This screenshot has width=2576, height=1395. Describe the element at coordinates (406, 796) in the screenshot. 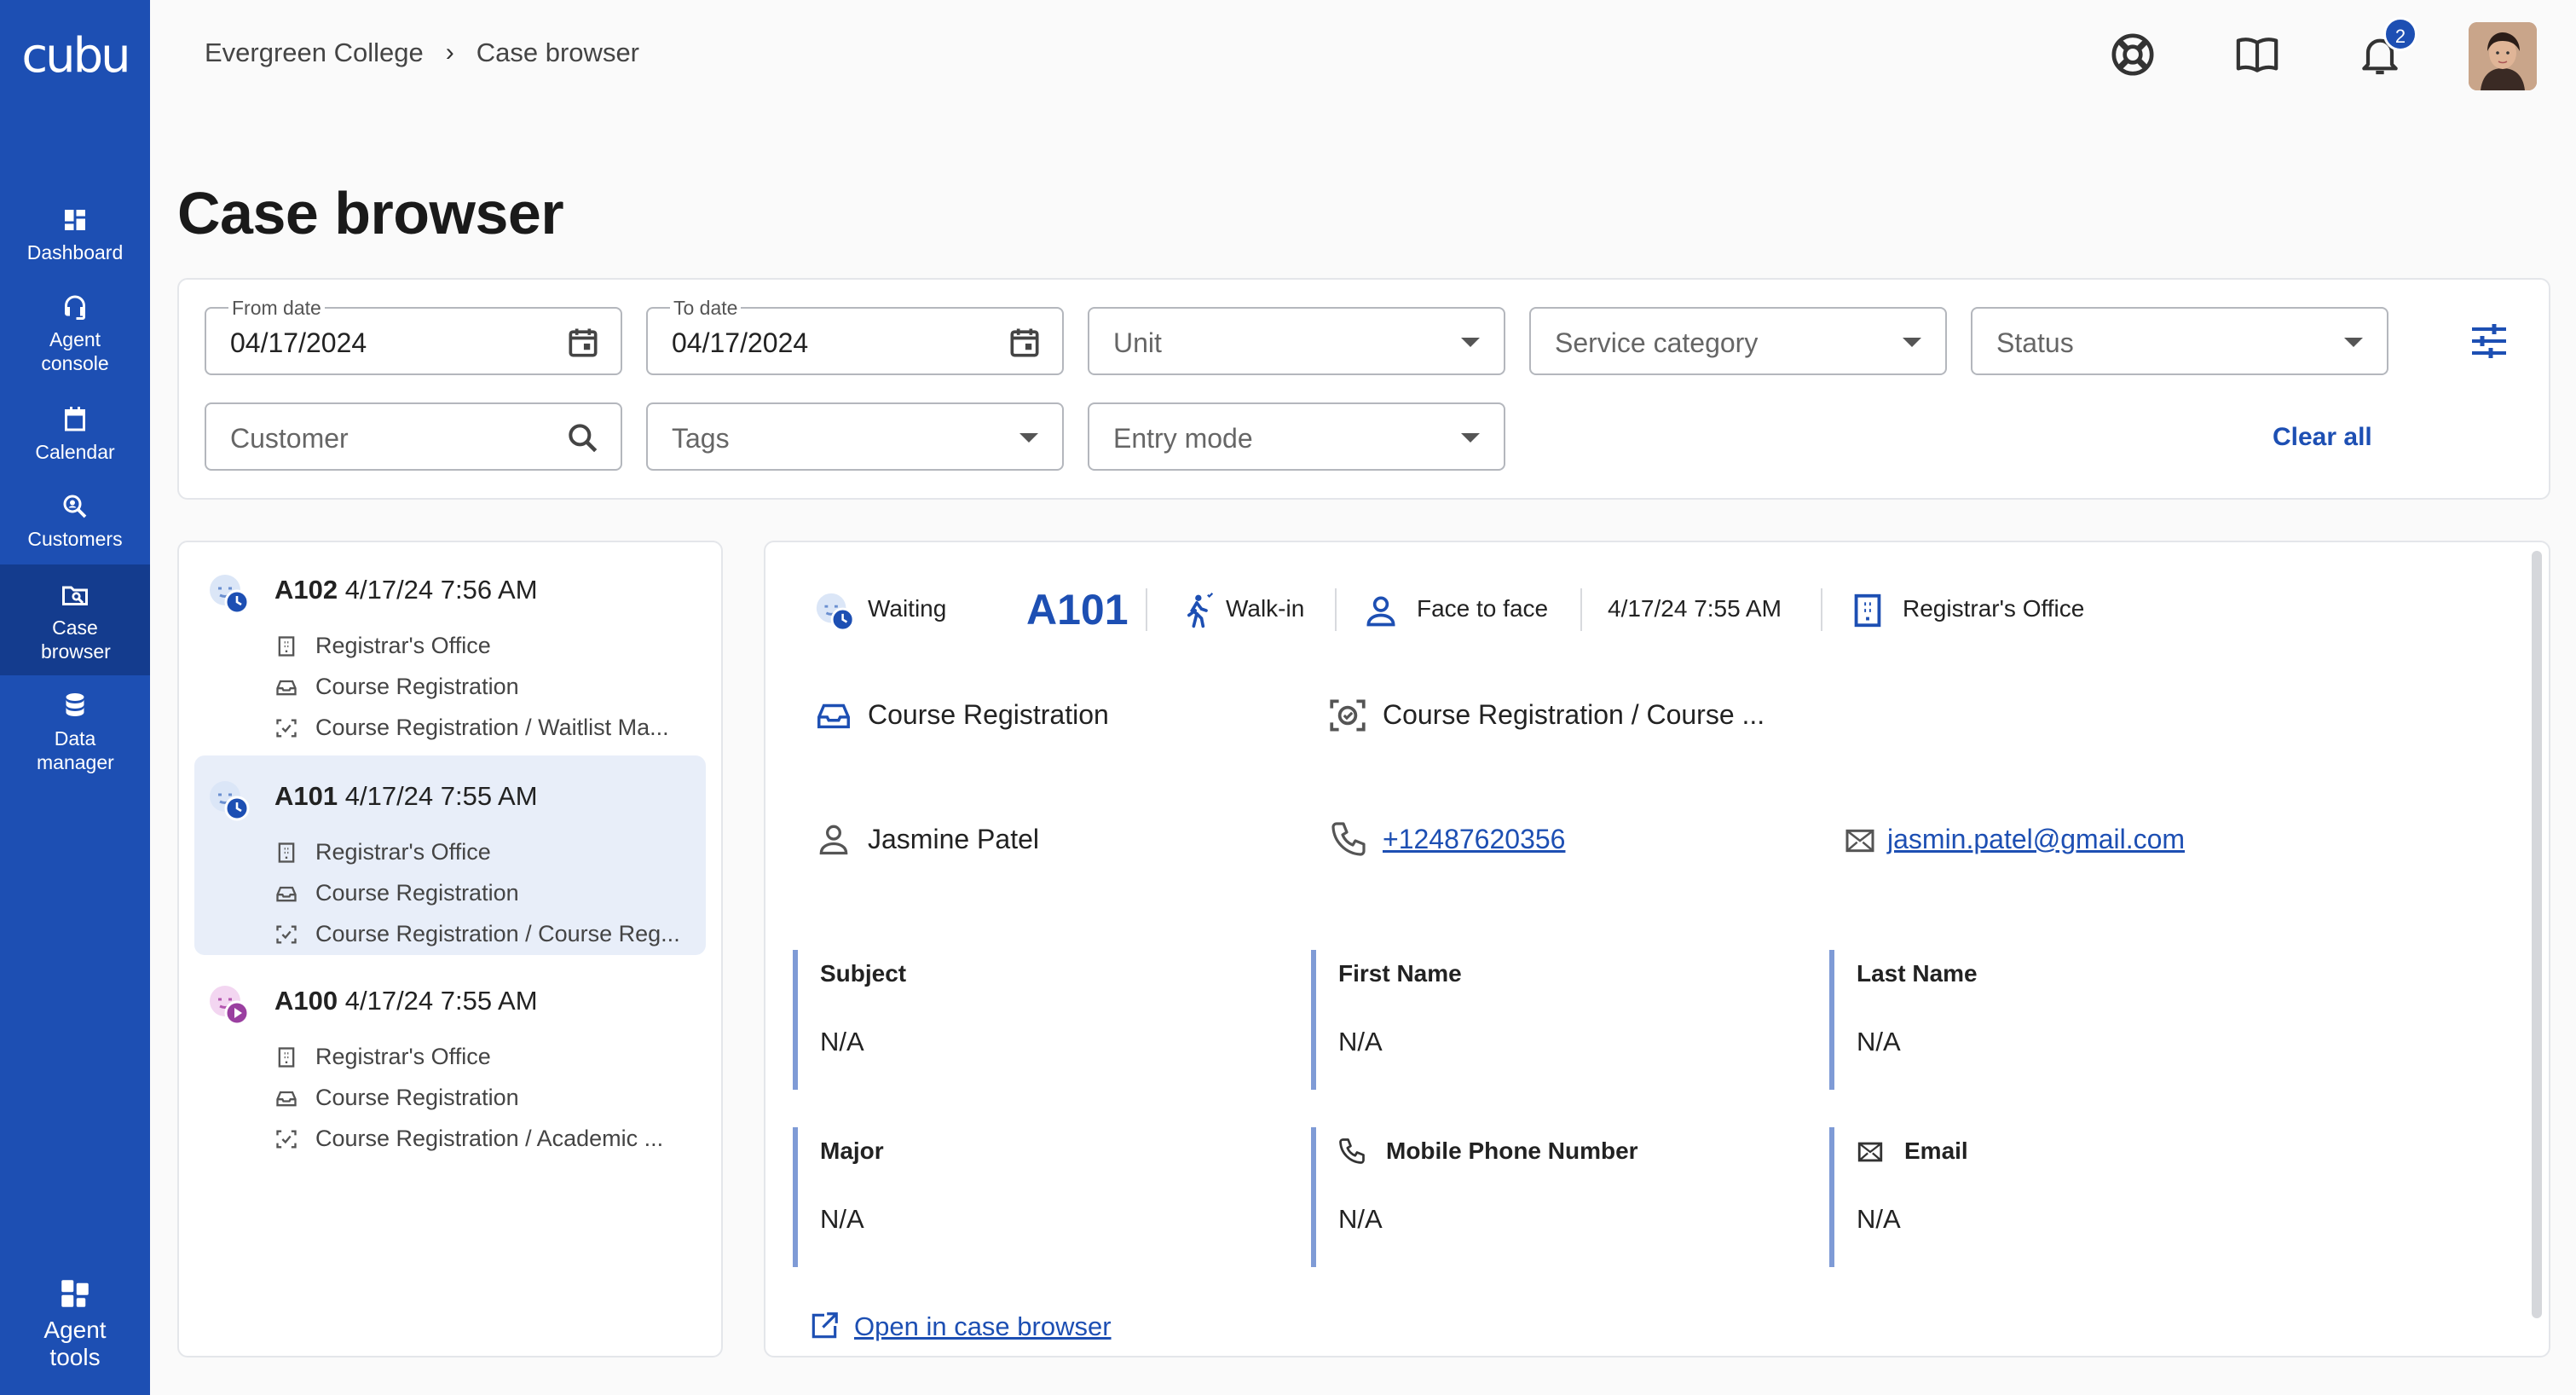

I see `case-title: A101 4/17/24 7:55 AM` at that location.